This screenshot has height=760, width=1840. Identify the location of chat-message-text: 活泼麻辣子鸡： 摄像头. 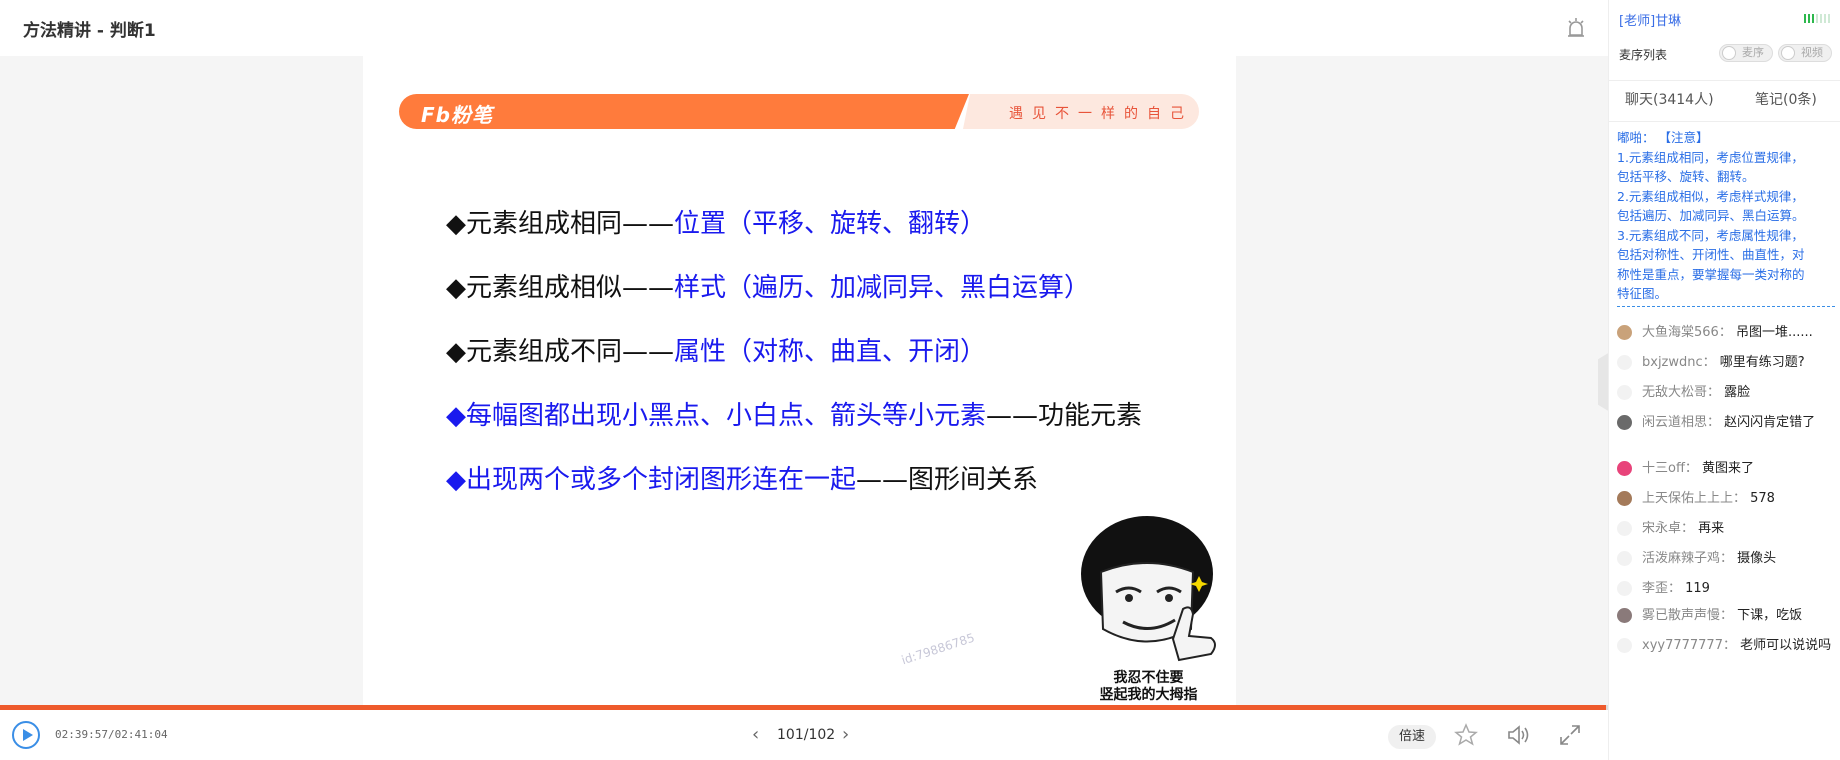
(1737, 559).